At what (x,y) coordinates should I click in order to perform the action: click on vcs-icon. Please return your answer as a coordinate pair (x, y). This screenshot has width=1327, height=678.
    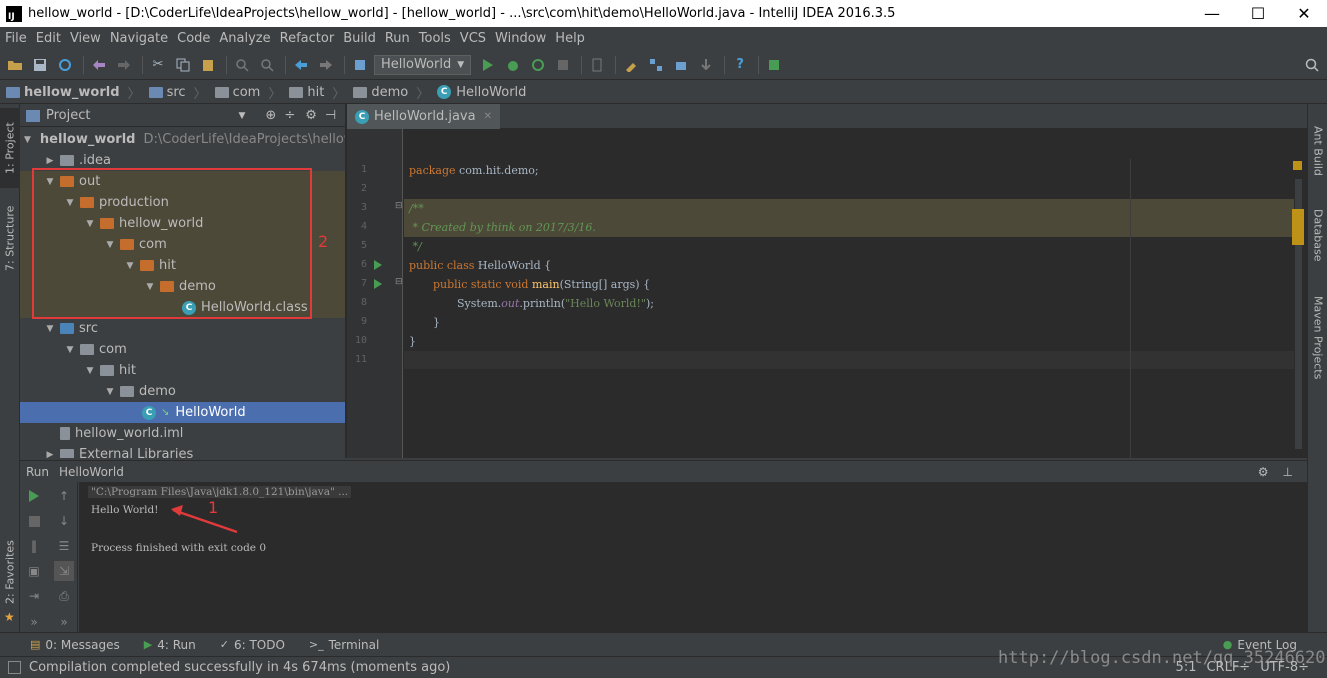
    Looking at the image, I should click on (597, 65).